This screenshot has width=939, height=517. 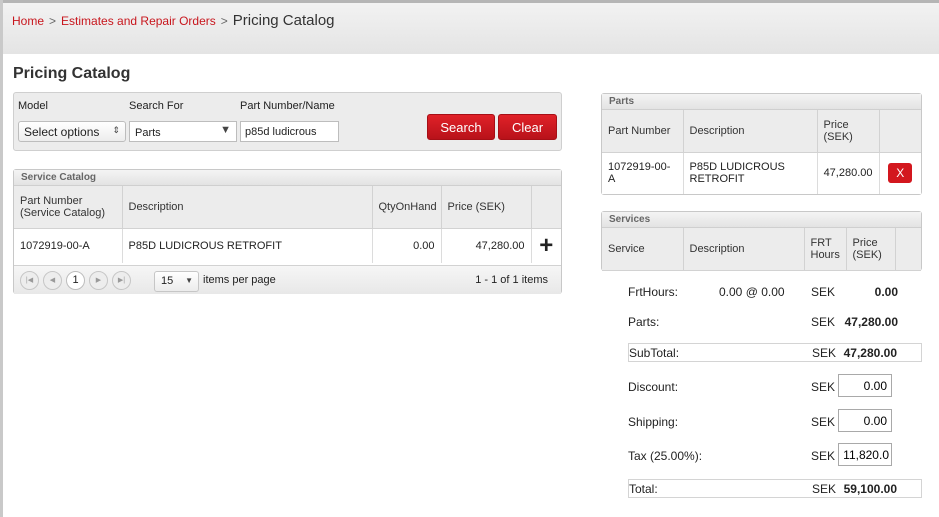 I want to click on shipping-input, so click(x=865, y=420).